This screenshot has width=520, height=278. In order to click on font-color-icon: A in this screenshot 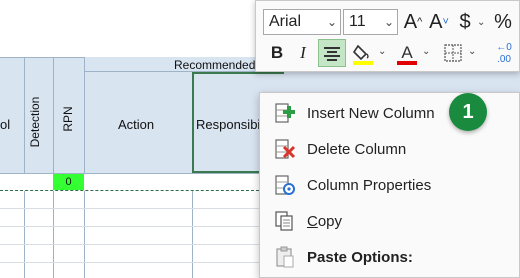, I will do `click(407, 54)`.